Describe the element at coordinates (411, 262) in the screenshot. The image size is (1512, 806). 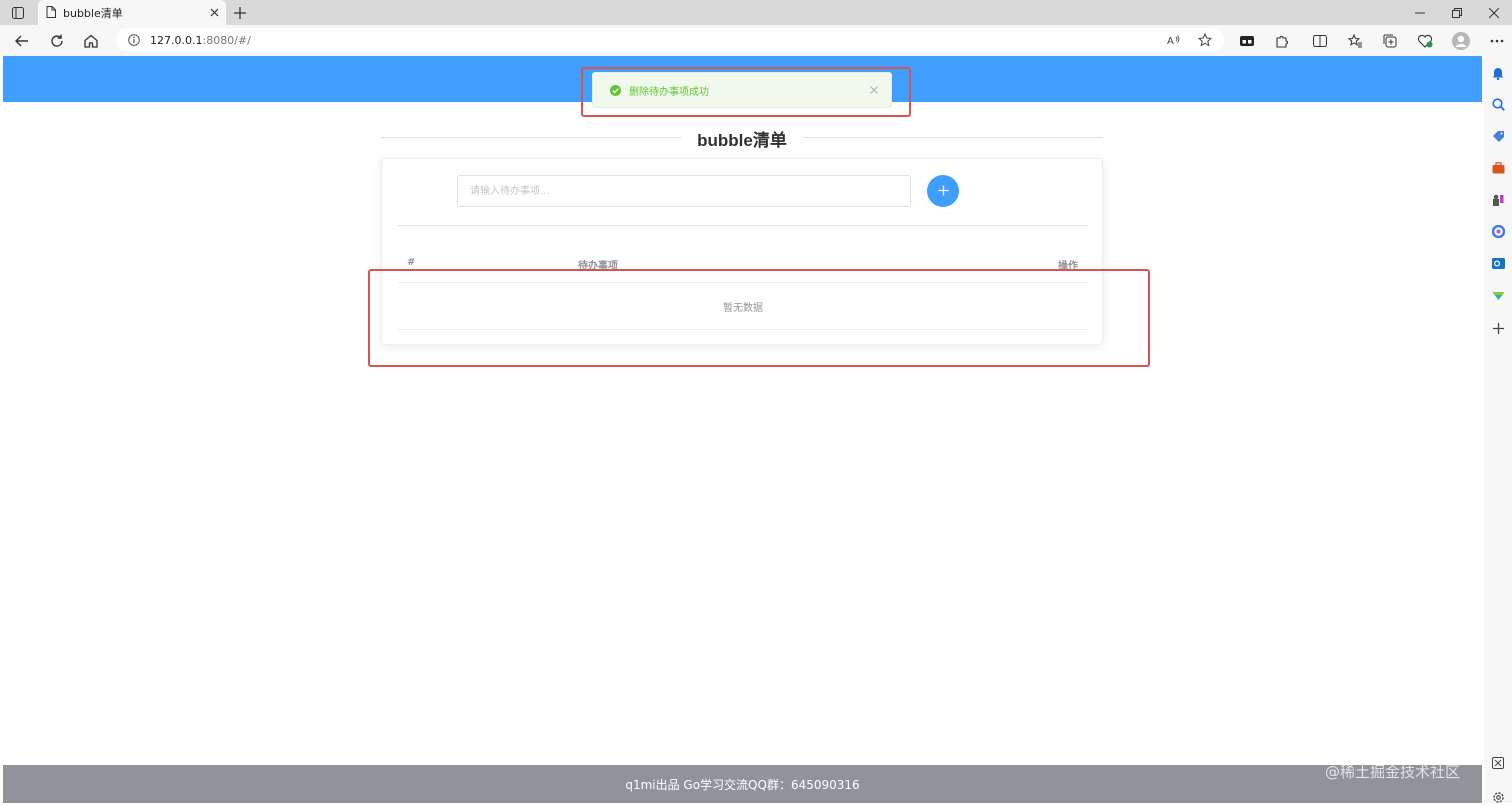
I see `column-header-index: #` at that location.